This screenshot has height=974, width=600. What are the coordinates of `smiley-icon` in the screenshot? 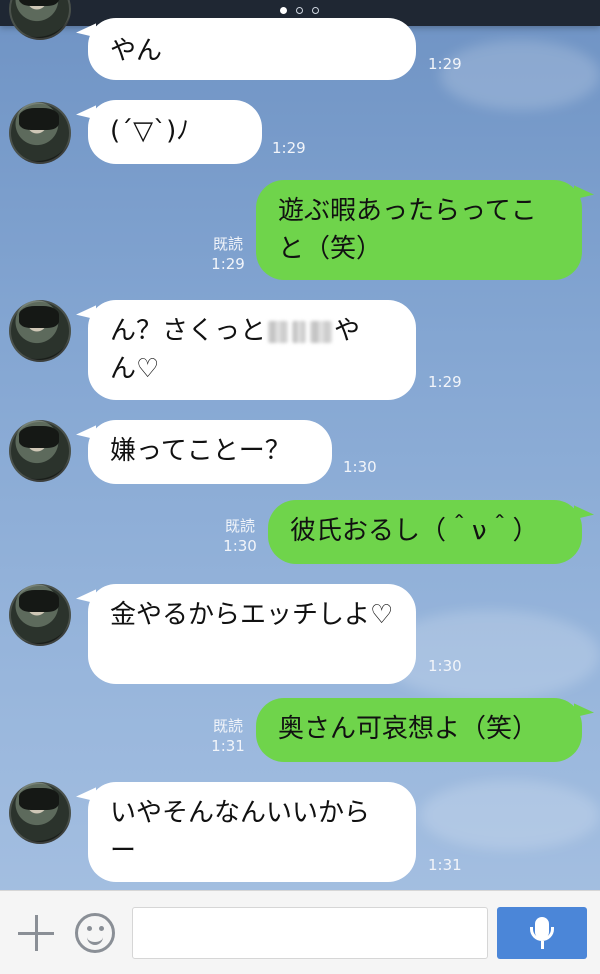 It's located at (95, 933).